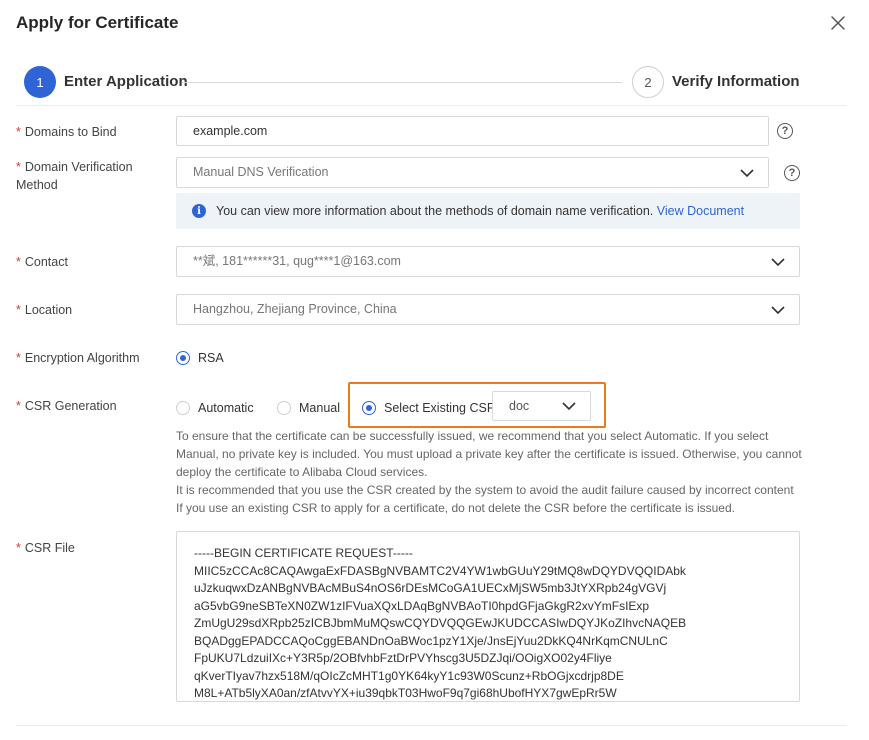 The height and width of the screenshot is (740, 869). What do you see at coordinates (402, 82) in the screenshot?
I see `step-connector` at bounding box center [402, 82].